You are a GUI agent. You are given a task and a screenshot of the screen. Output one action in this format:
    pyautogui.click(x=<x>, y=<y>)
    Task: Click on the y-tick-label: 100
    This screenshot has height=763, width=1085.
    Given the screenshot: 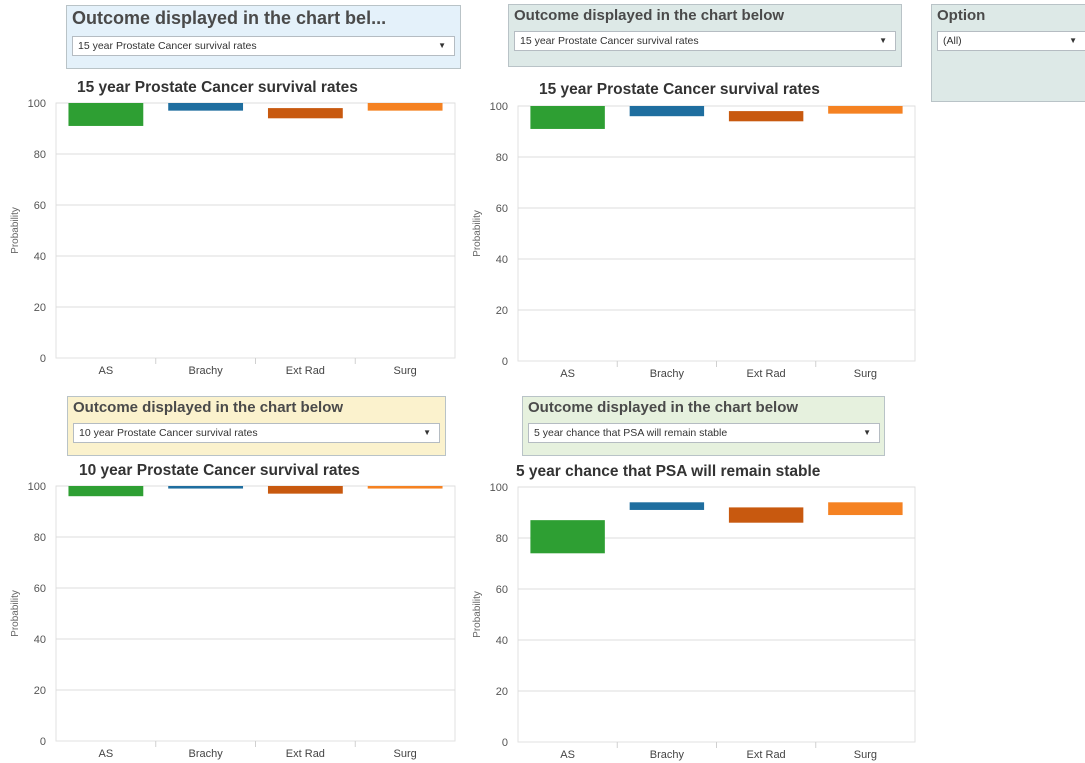 What is the action you would take?
    pyautogui.click(x=499, y=488)
    